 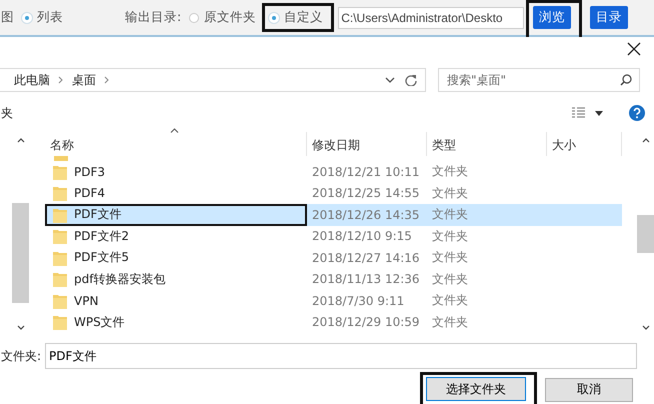 I want to click on file-row: WPS文件 2018/12/29 10:59 文件夹, so click(x=333, y=322).